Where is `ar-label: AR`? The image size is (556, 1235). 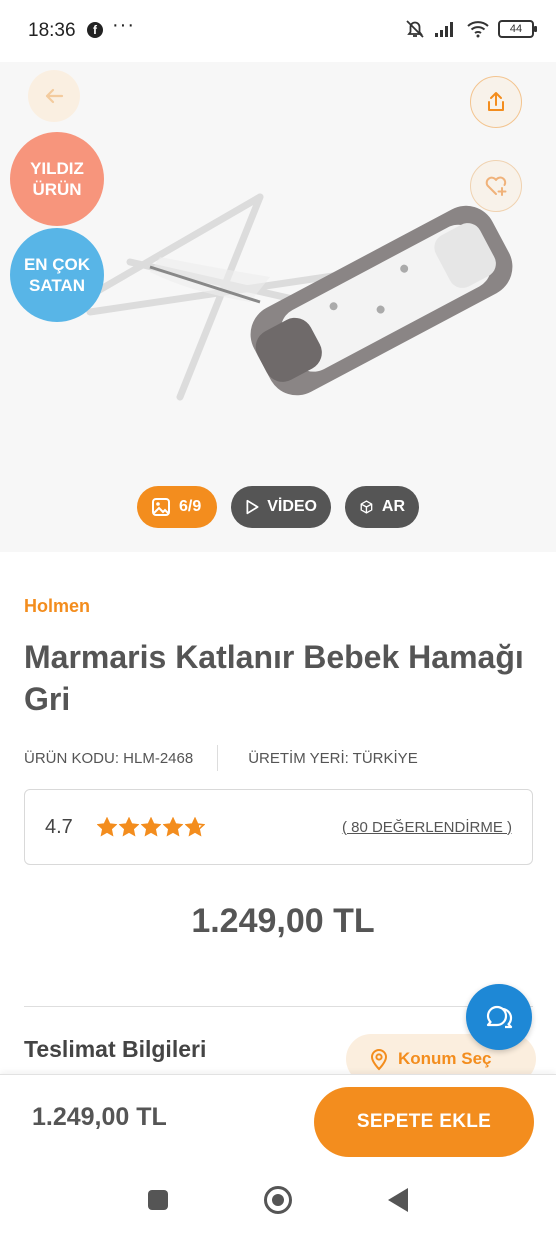
ar-label: AR is located at coordinates (393, 506).